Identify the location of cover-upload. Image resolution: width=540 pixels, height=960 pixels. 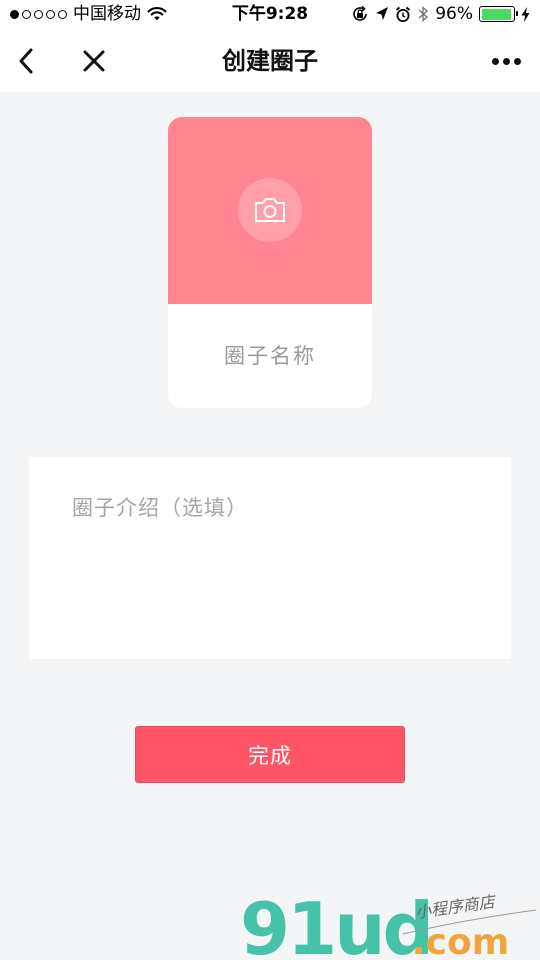
(270, 210).